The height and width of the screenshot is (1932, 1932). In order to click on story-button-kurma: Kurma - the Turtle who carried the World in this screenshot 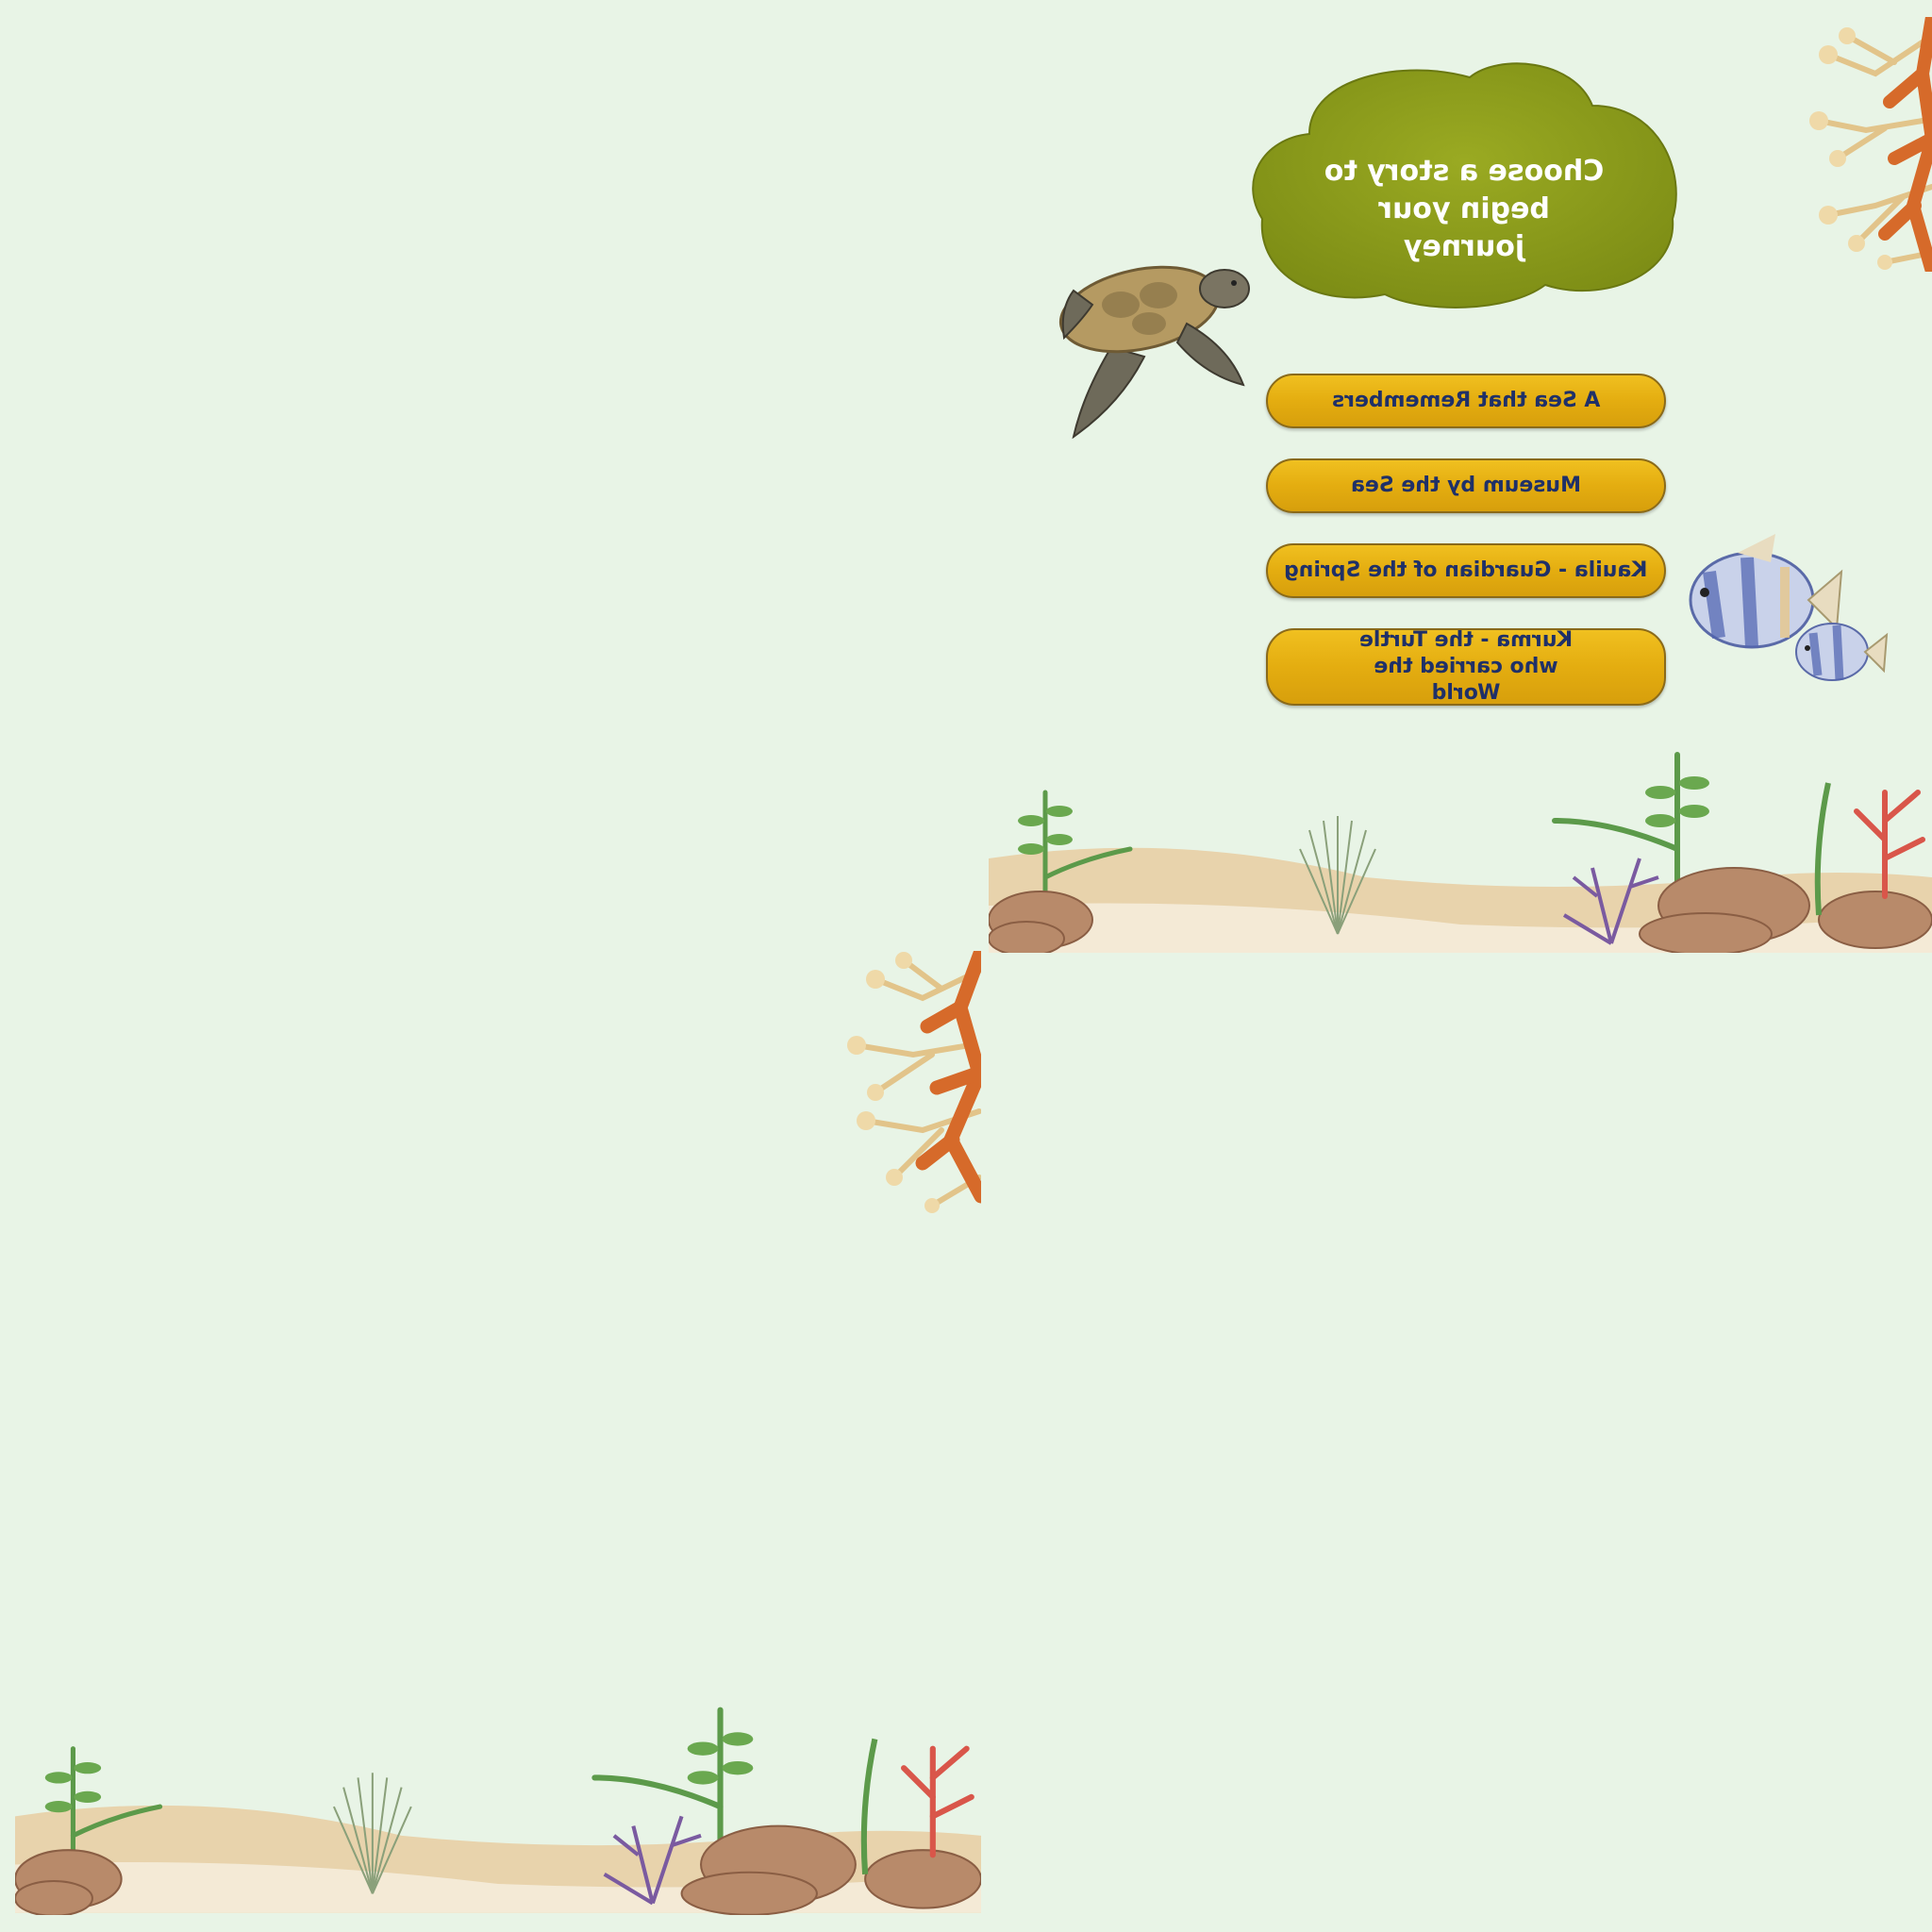, I will do `click(1466, 667)`.